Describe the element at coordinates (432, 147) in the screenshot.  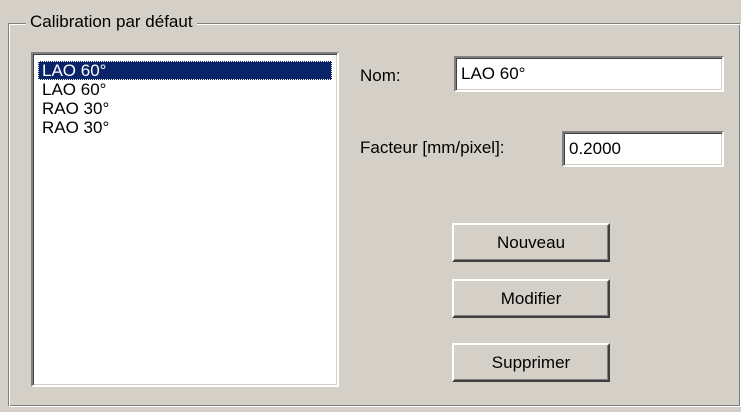
I see `facteur-label: Facteur [mm/pixel]:` at that location.